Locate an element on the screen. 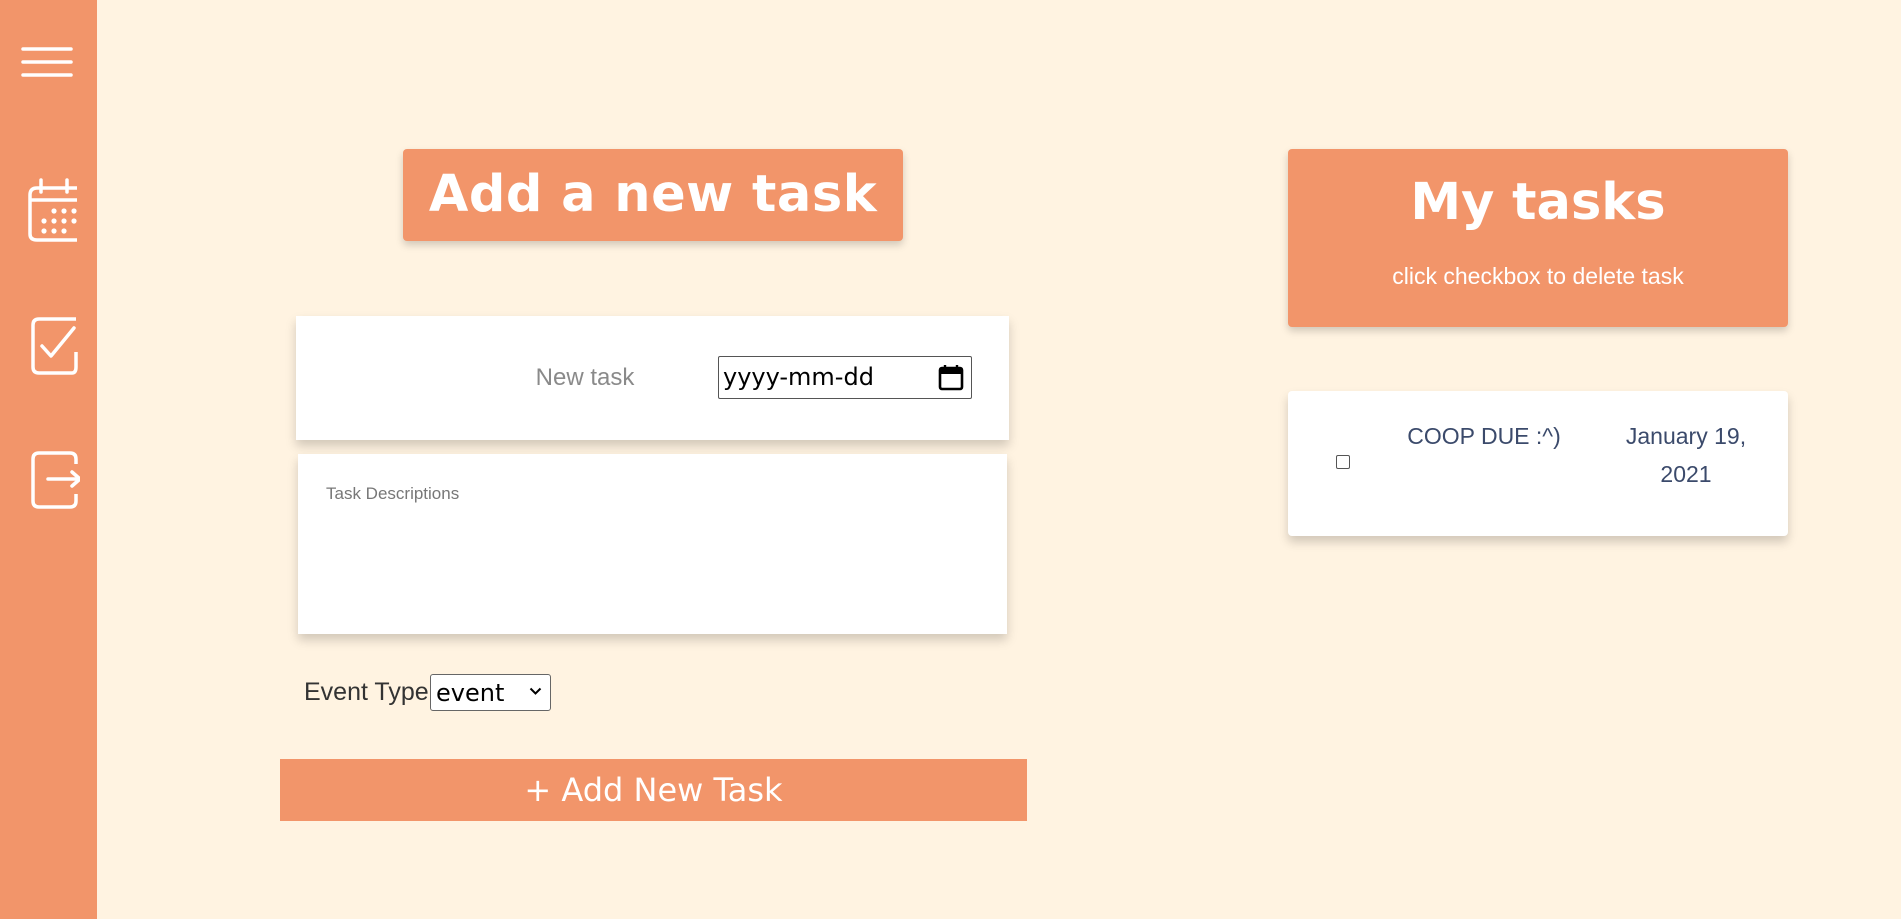 Image resolution: width=1901 pixels, height=919 pixels. new-task-panel: yyyy-mm-dd is located at coordinates (652, 378).